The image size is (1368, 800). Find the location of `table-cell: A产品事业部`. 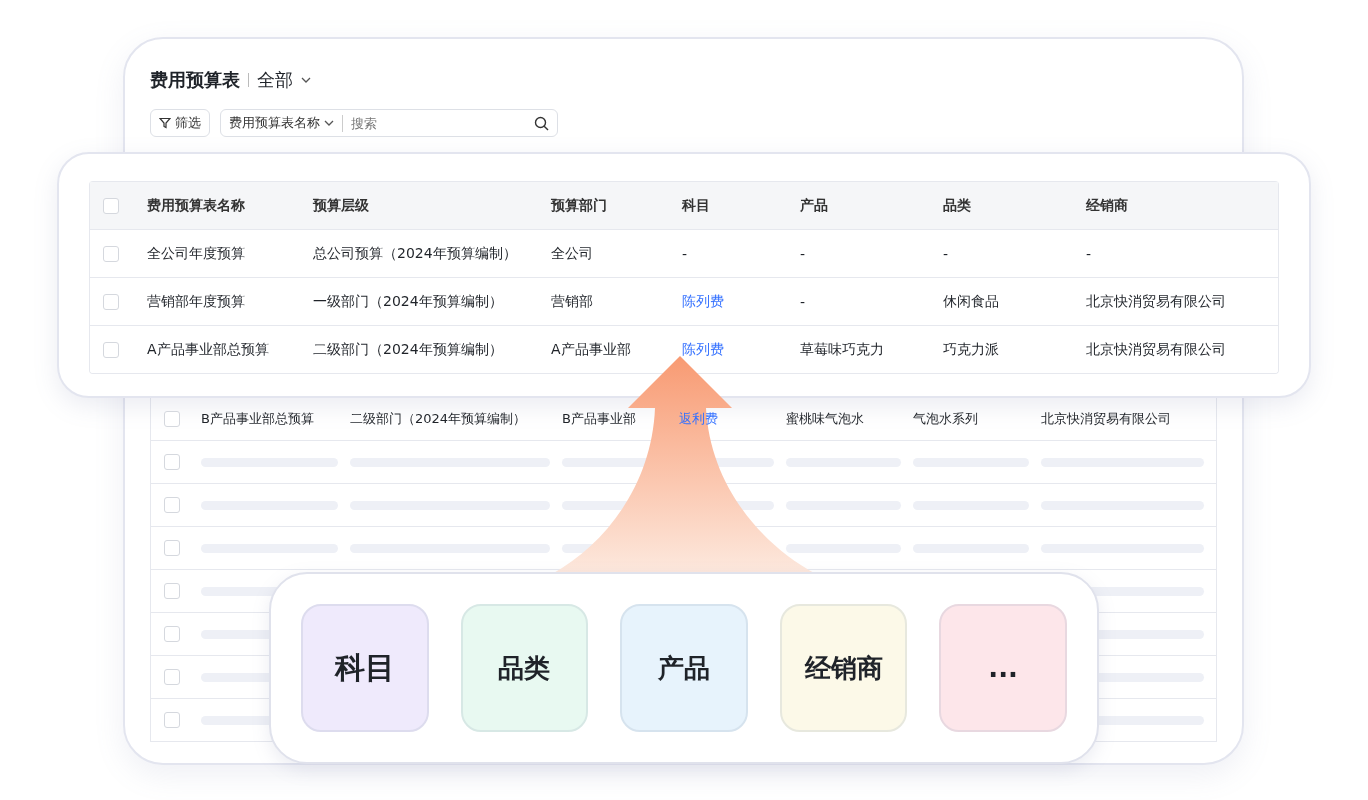

table-cell: A产品事业部 is located at coordinates (591, 349).